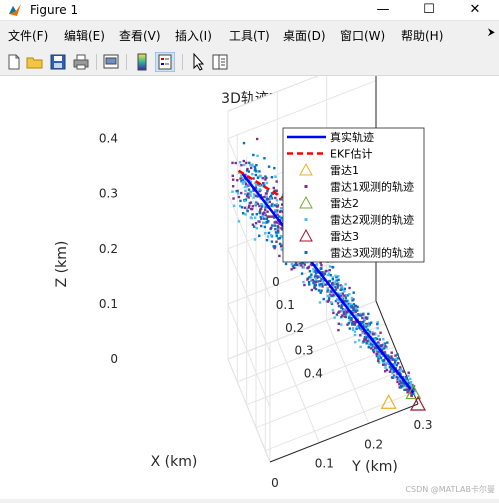 This screenshot has width=499, height=503. Describe the element at coordinates (14, 62) in the screenshot. I see `new-figure-icon` at that location.